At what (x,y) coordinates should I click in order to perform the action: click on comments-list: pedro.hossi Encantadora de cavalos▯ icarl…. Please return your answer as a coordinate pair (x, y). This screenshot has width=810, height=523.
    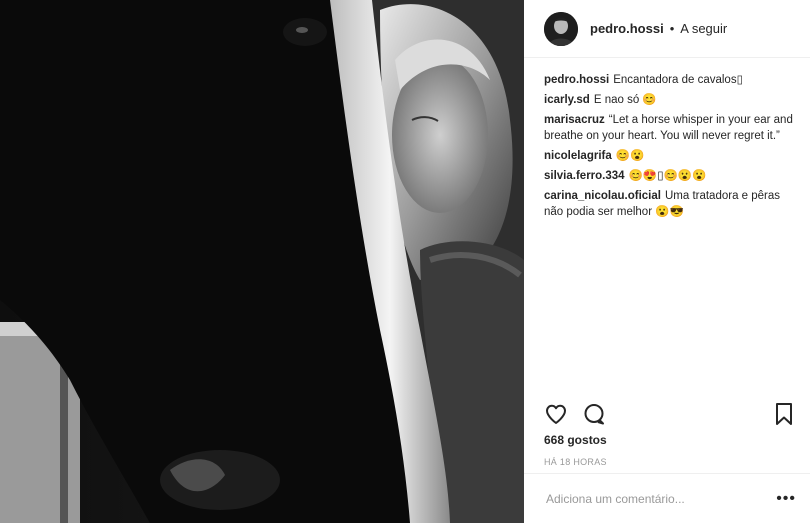
    Looking at the image, I should click on (667, 139).